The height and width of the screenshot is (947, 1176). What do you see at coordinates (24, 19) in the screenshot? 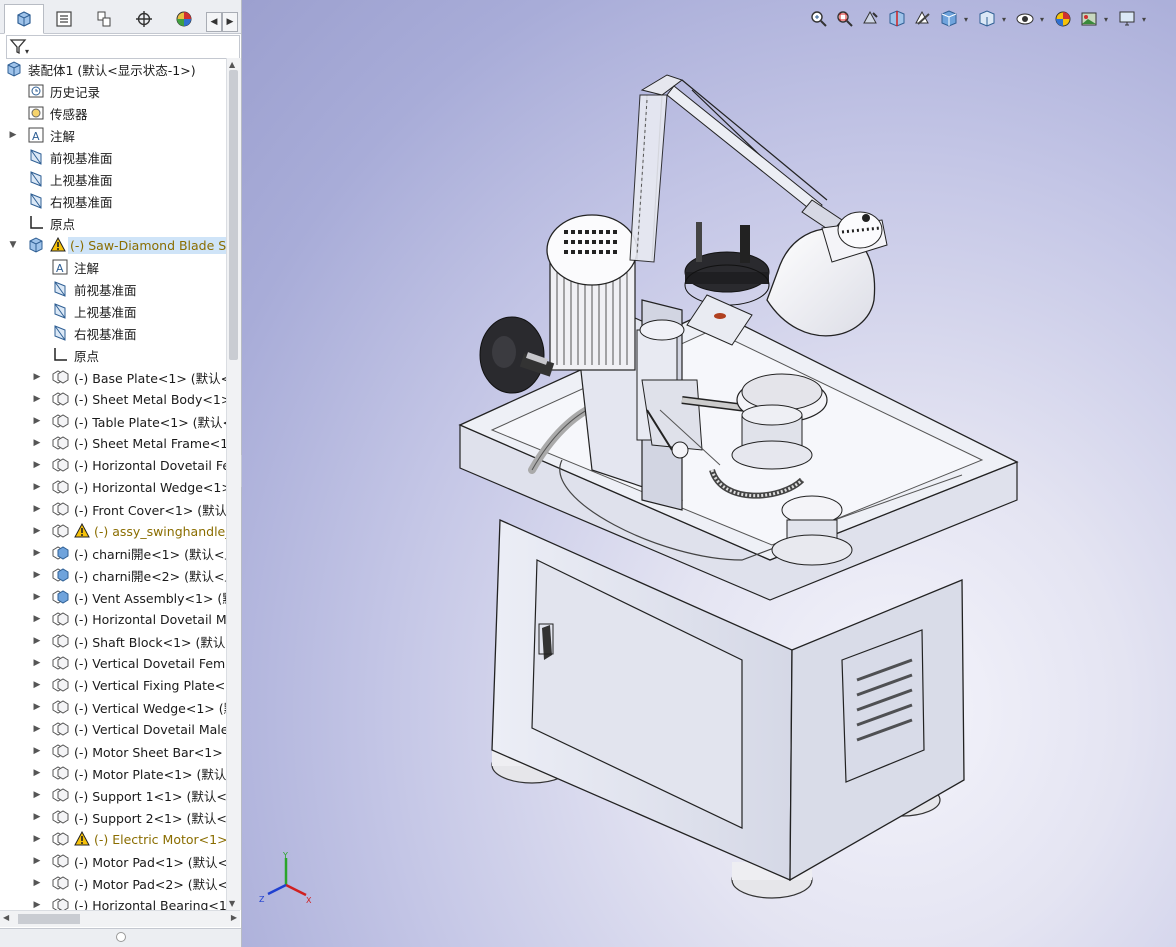
I see `feature-manager-tab` at bounding box center [24, 19].